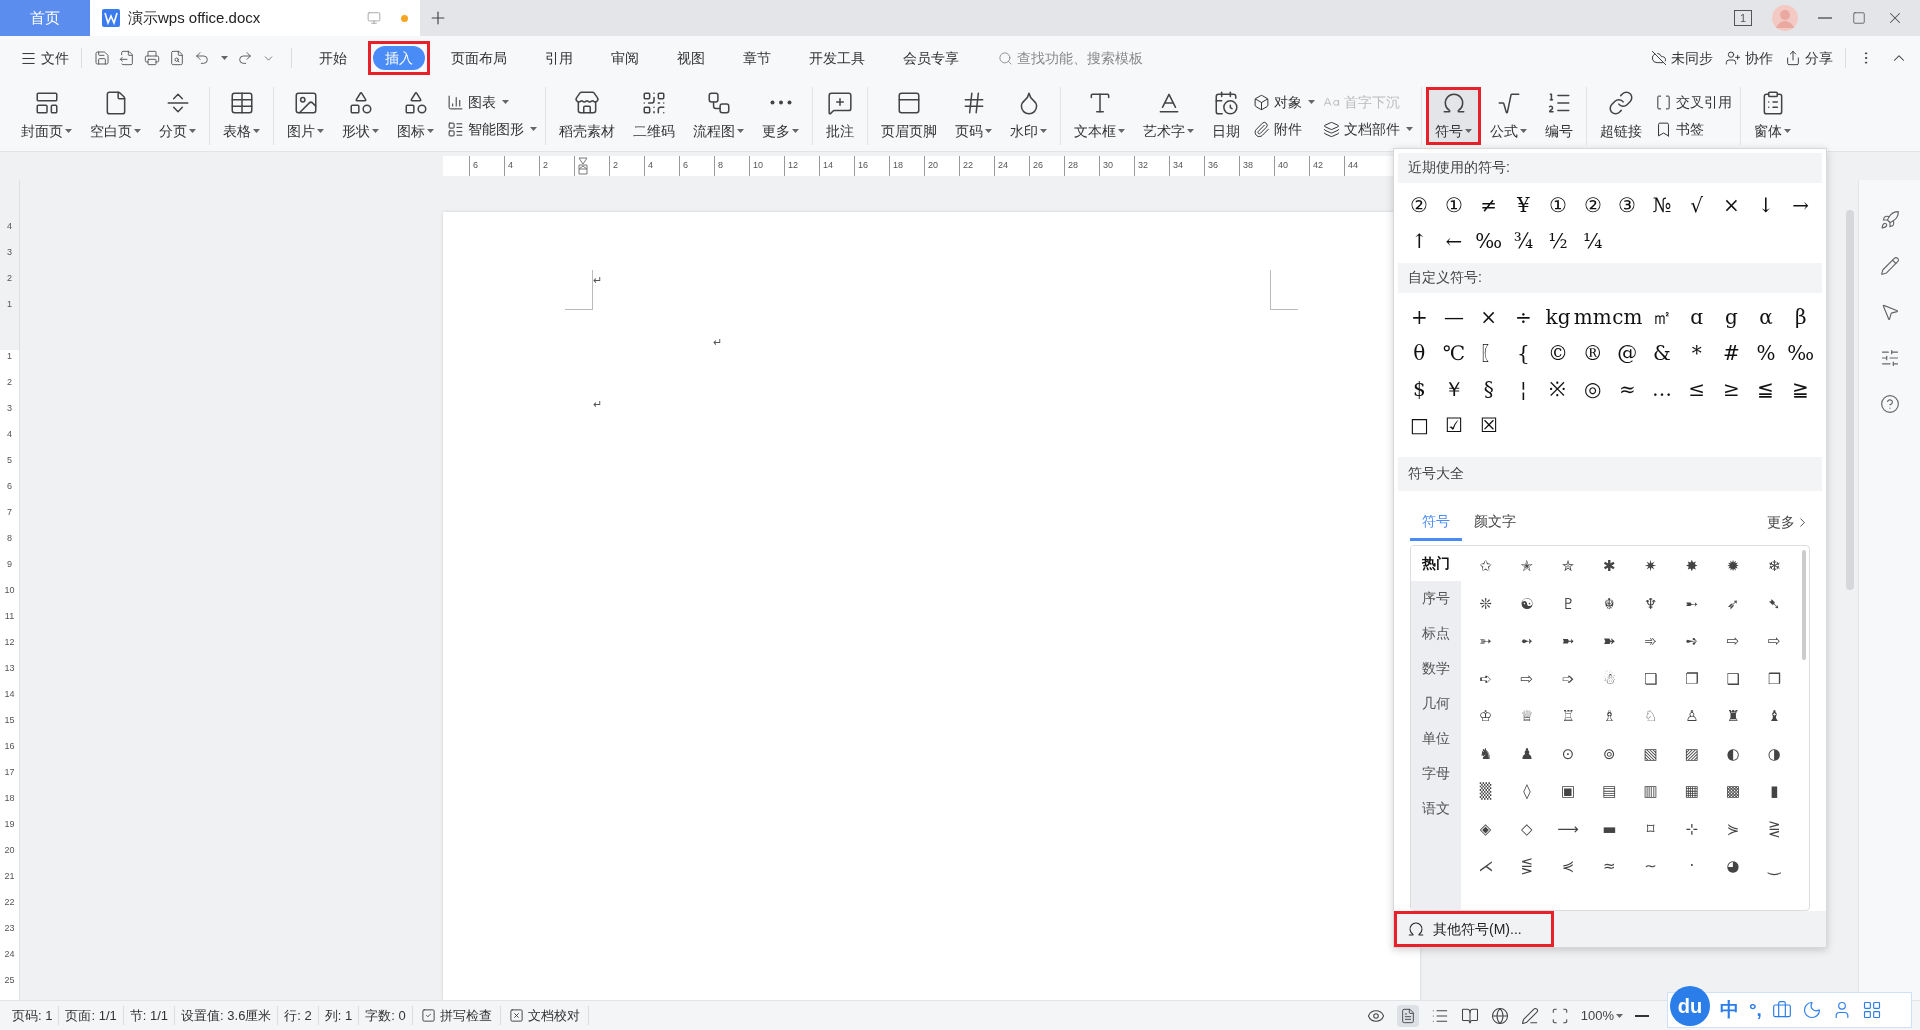 This screenshot has width=1920, height=1030. Describe the element at coordinates (1733, 791) in the screenshot. I see `symbol-option: ▩` at that location.